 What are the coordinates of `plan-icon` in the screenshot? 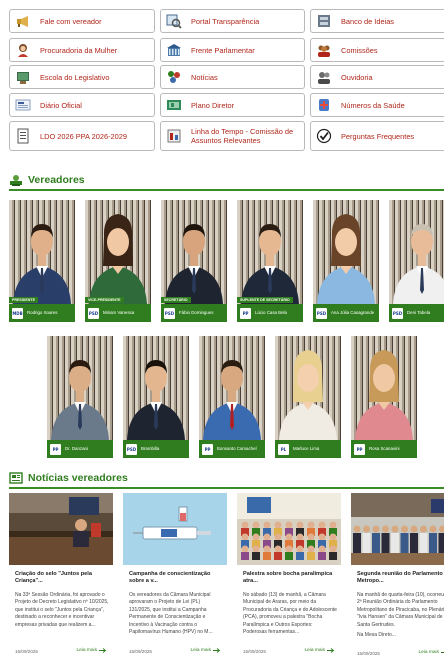 It's located at (174, 105).